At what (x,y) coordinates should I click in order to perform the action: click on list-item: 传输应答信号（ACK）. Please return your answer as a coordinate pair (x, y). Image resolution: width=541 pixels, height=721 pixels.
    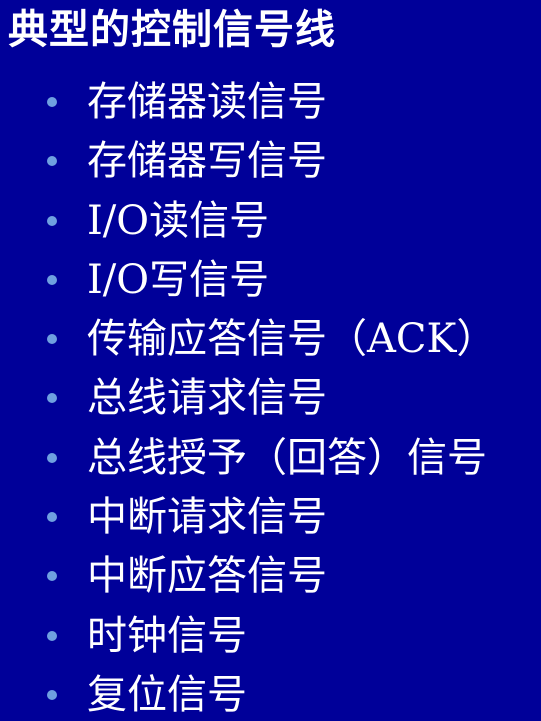
    Looking at the image, I should click on (270, 339).